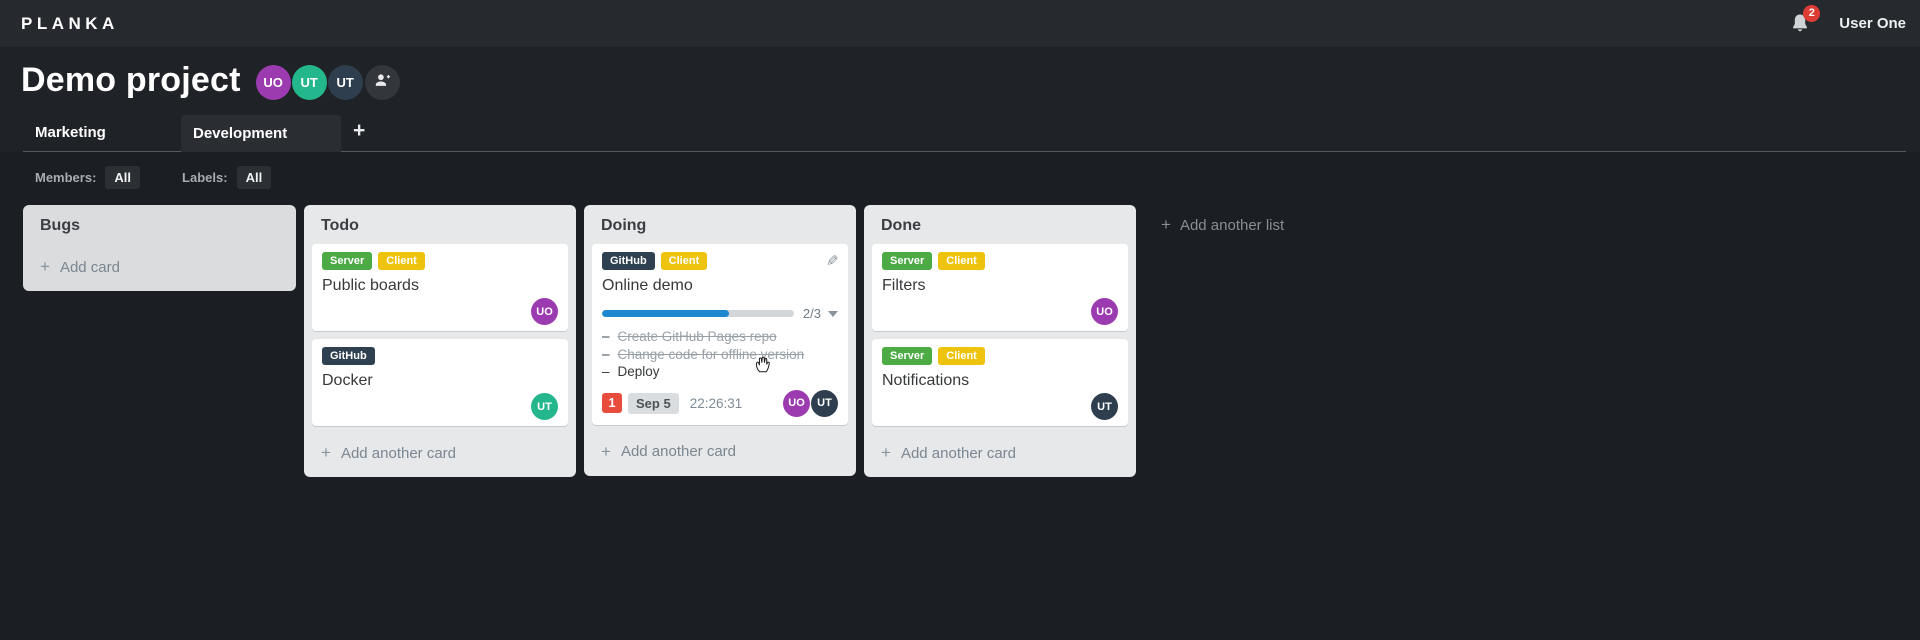 The height and width of the screenshot is (640, 1920). What do you see at coordinates (711, 354) in the screenshot?
I see `task-text: Change code for offline version` at bounding box center [711, 354].